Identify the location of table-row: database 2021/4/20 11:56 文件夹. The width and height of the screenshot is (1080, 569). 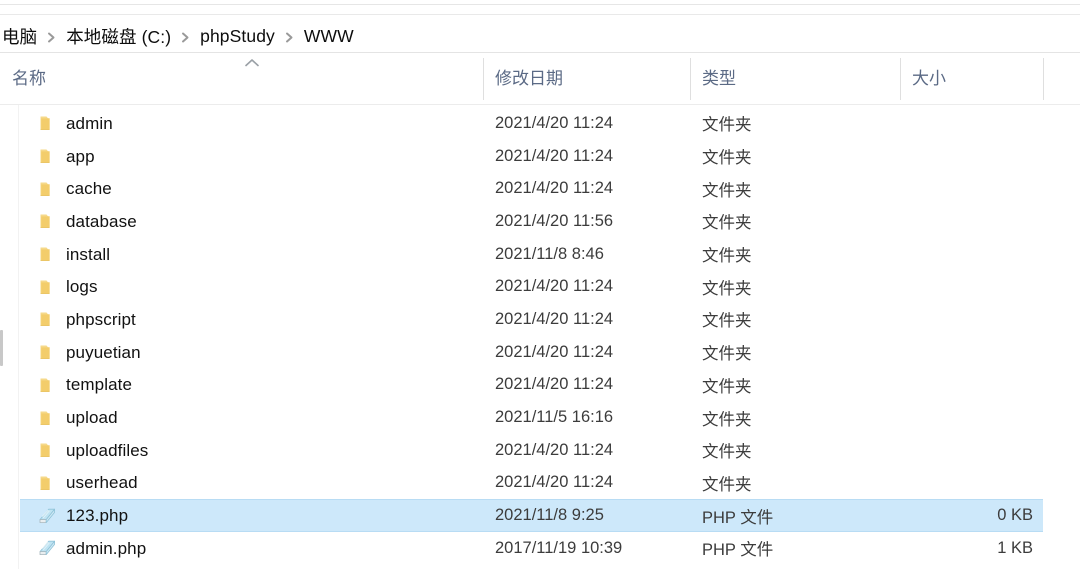
(540, 221).